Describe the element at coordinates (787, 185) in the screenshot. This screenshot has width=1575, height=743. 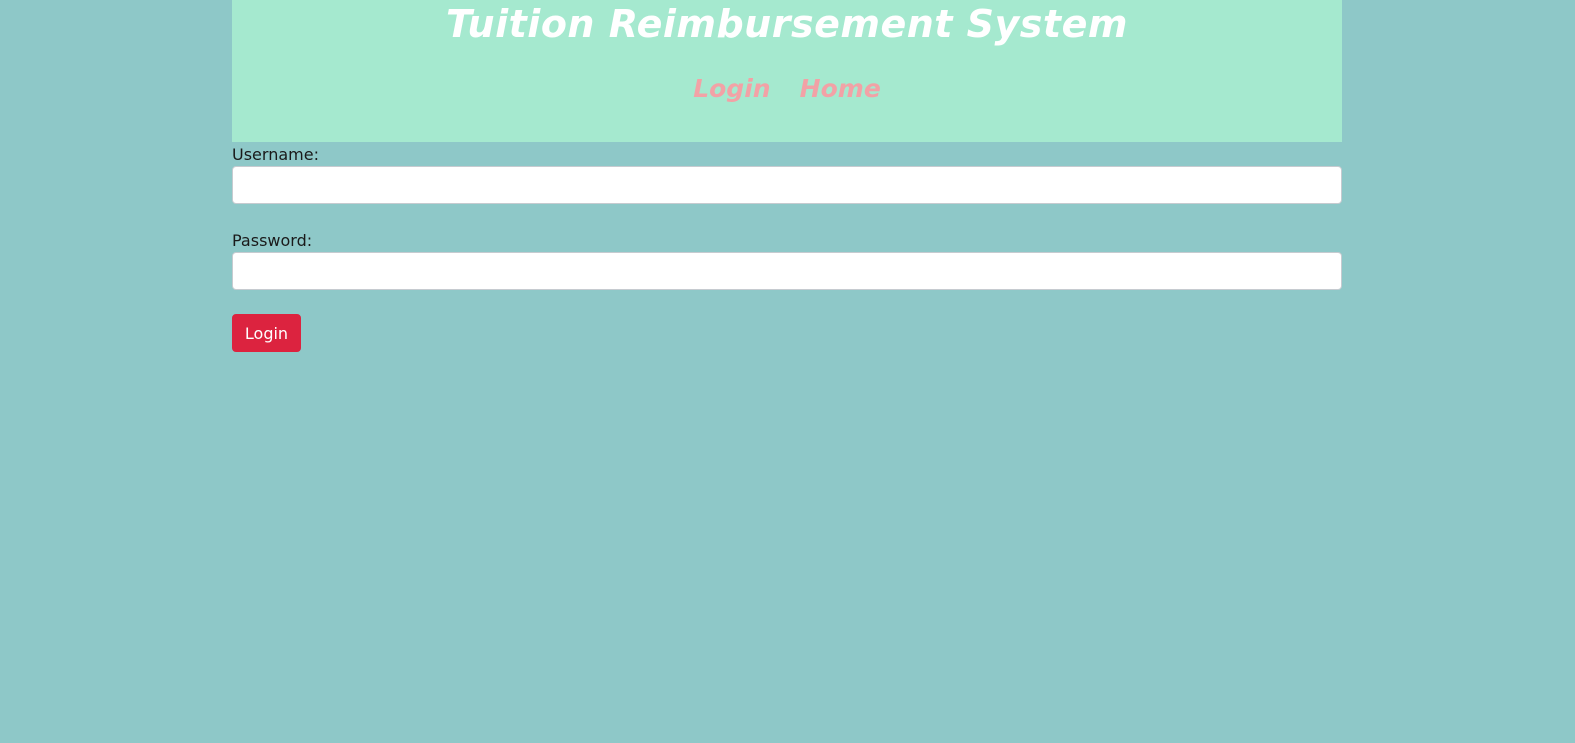
I see `username-input` at that location.